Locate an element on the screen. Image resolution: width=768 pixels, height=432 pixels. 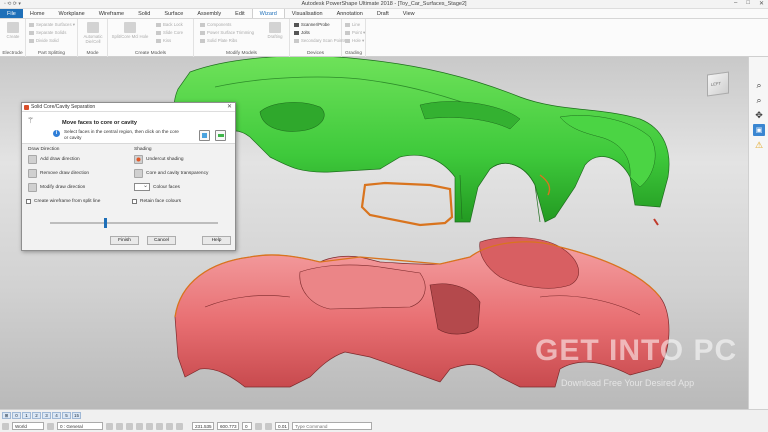
components-button: Components is located at coordinates (215, 24).